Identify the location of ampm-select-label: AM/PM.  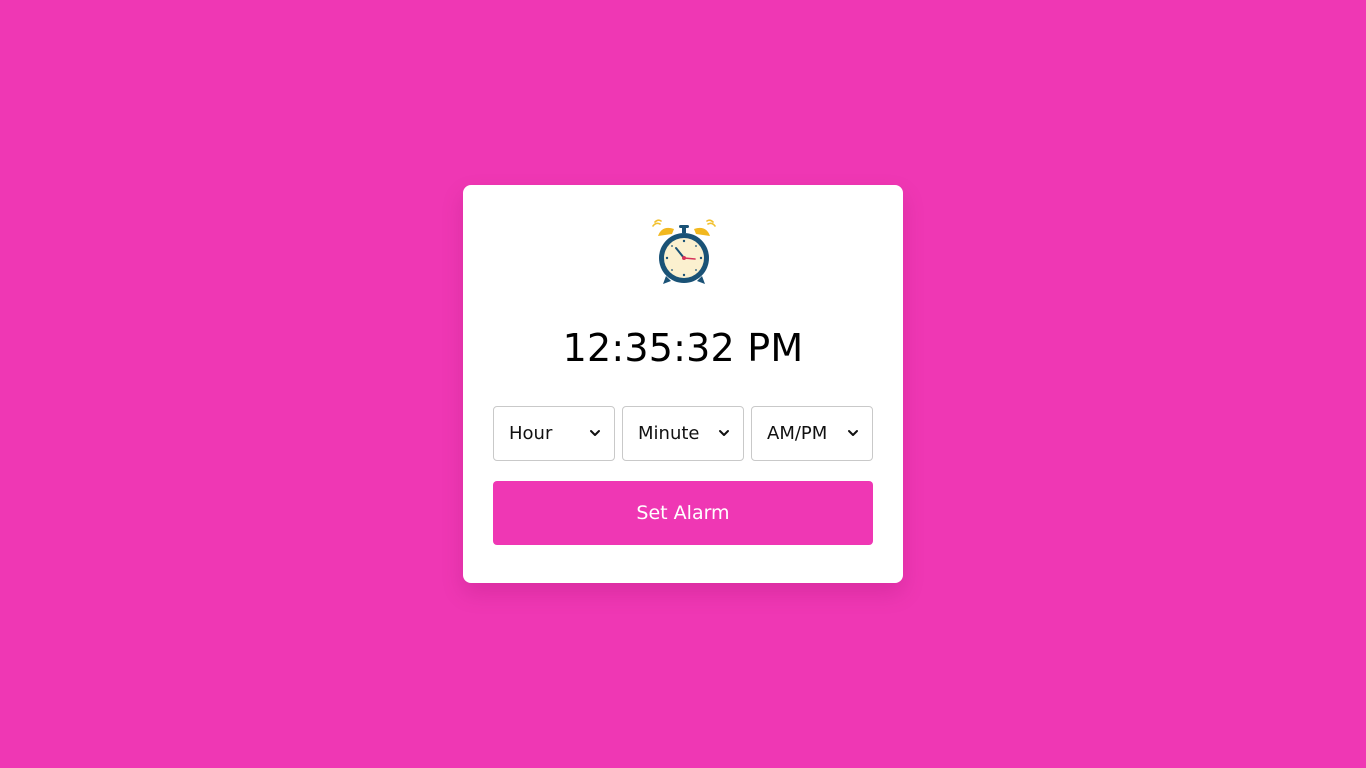
(797, 433).